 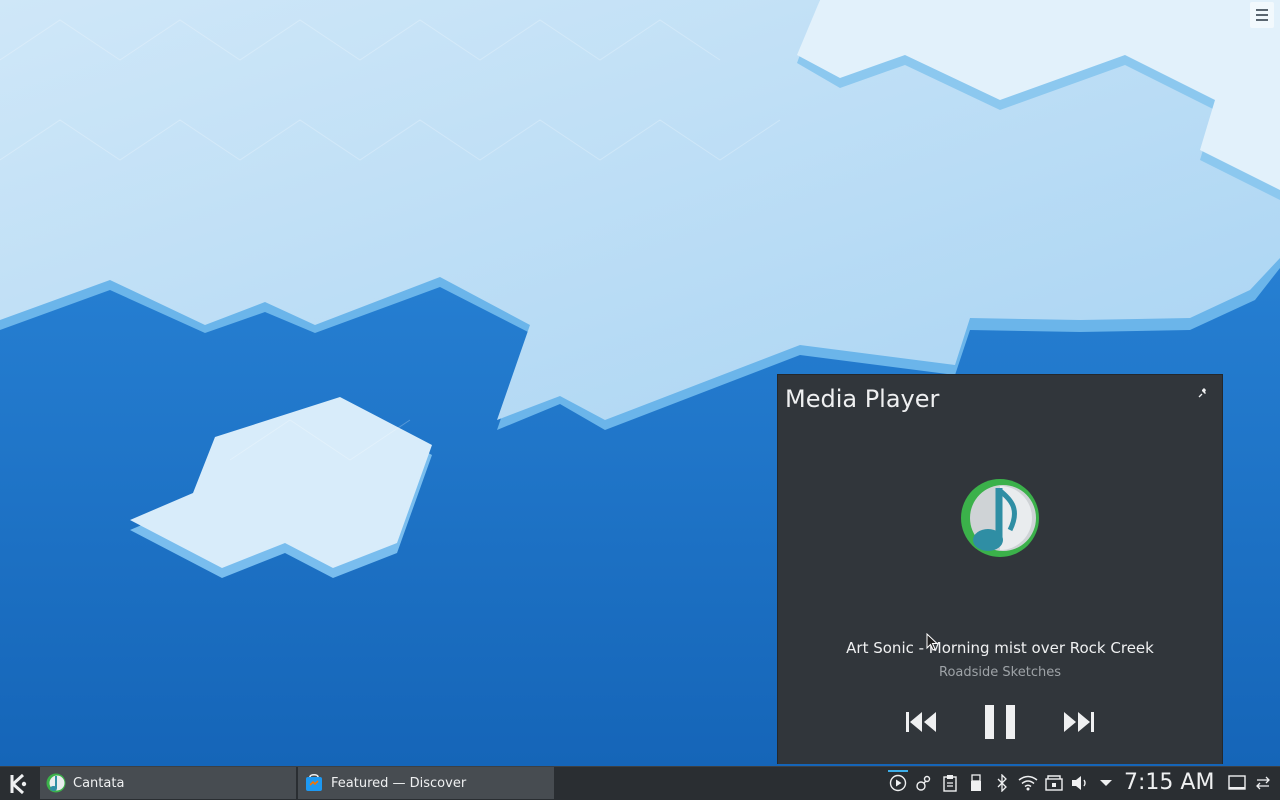 What do you see at coordinates (1169, 783) in the screenshot?
I see `digital-clock: 7:15 AM` at bounding box center [1169, 783].